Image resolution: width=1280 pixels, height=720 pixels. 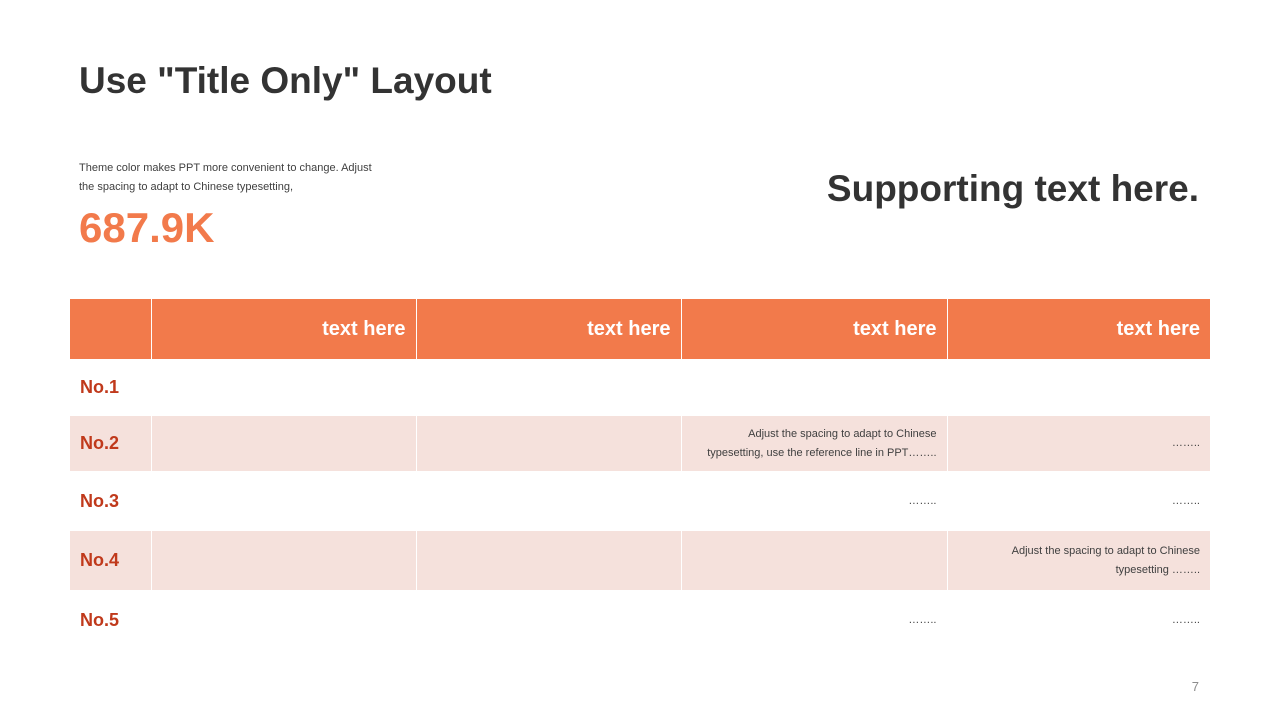 What do you see at coordinates (111, 443) in the screenshot?
I see `row-label: No.2` at bounding box center [111, 443].